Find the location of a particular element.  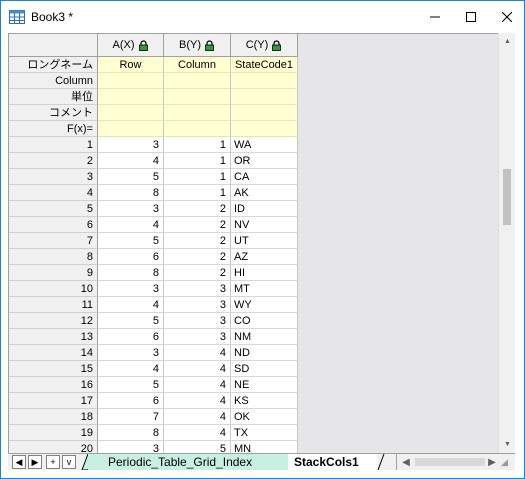

vertical-scrollbar: ▲ ▼ is located at coordinates (506, 243).